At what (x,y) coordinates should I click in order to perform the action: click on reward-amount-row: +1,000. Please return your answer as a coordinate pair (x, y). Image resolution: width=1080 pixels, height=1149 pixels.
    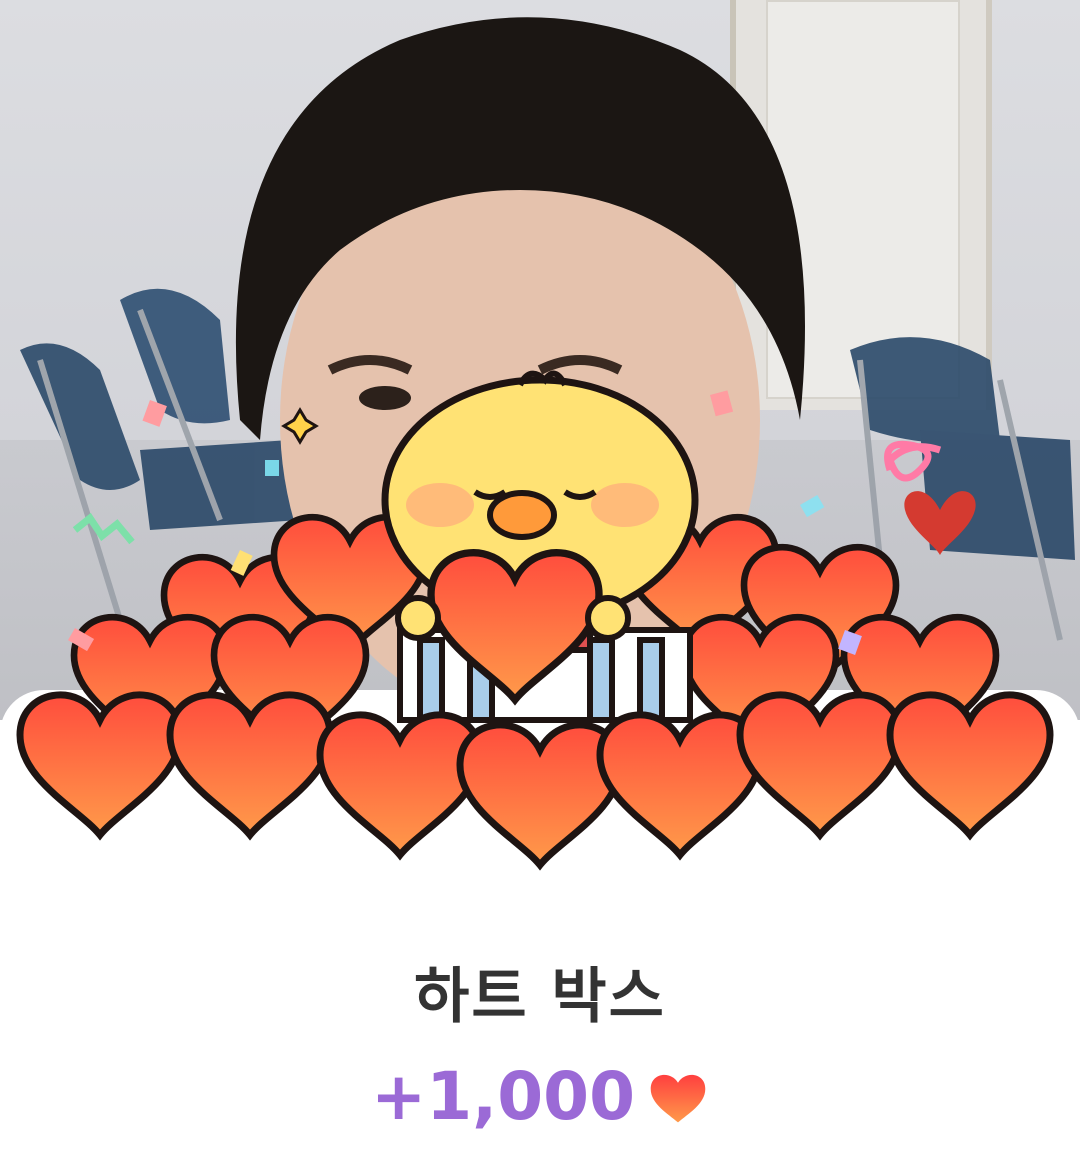
    Looking at the image, I should click on (540, 1096).